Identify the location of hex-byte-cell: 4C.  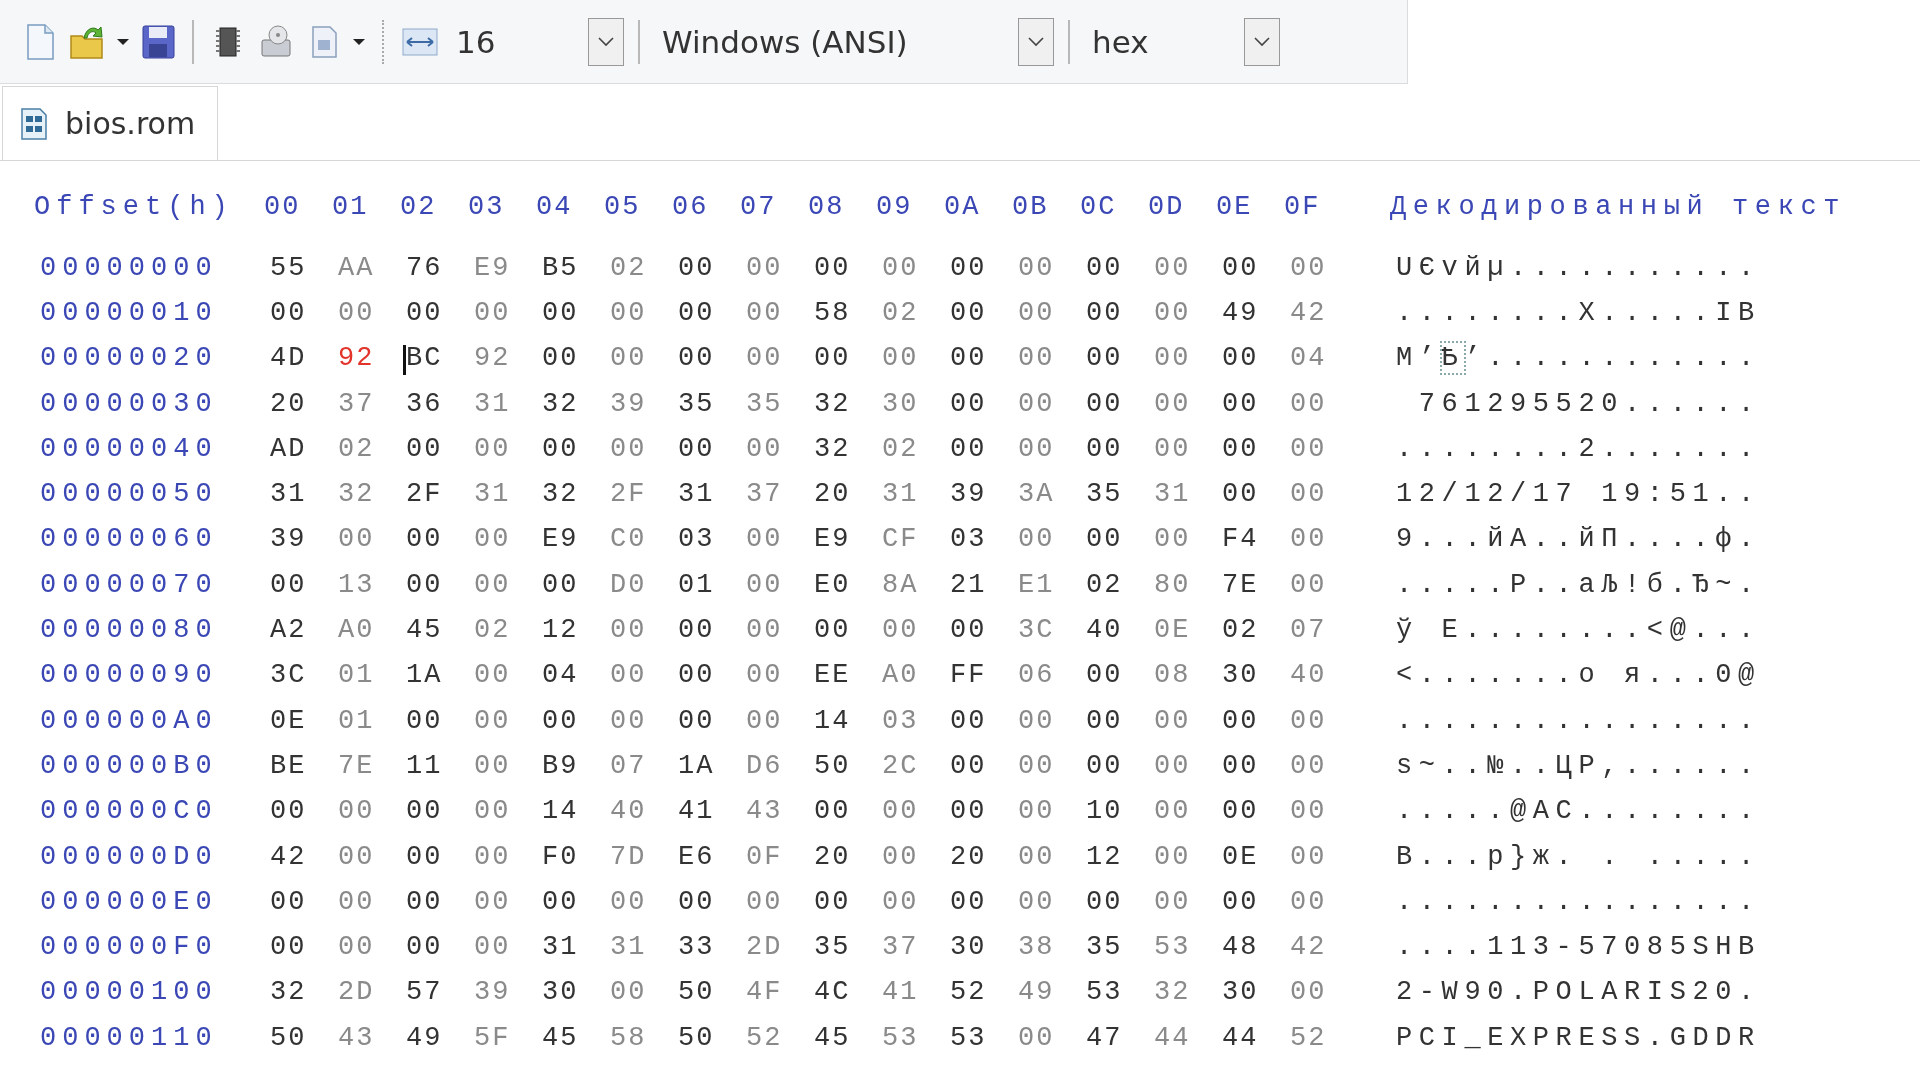
(848, 992).